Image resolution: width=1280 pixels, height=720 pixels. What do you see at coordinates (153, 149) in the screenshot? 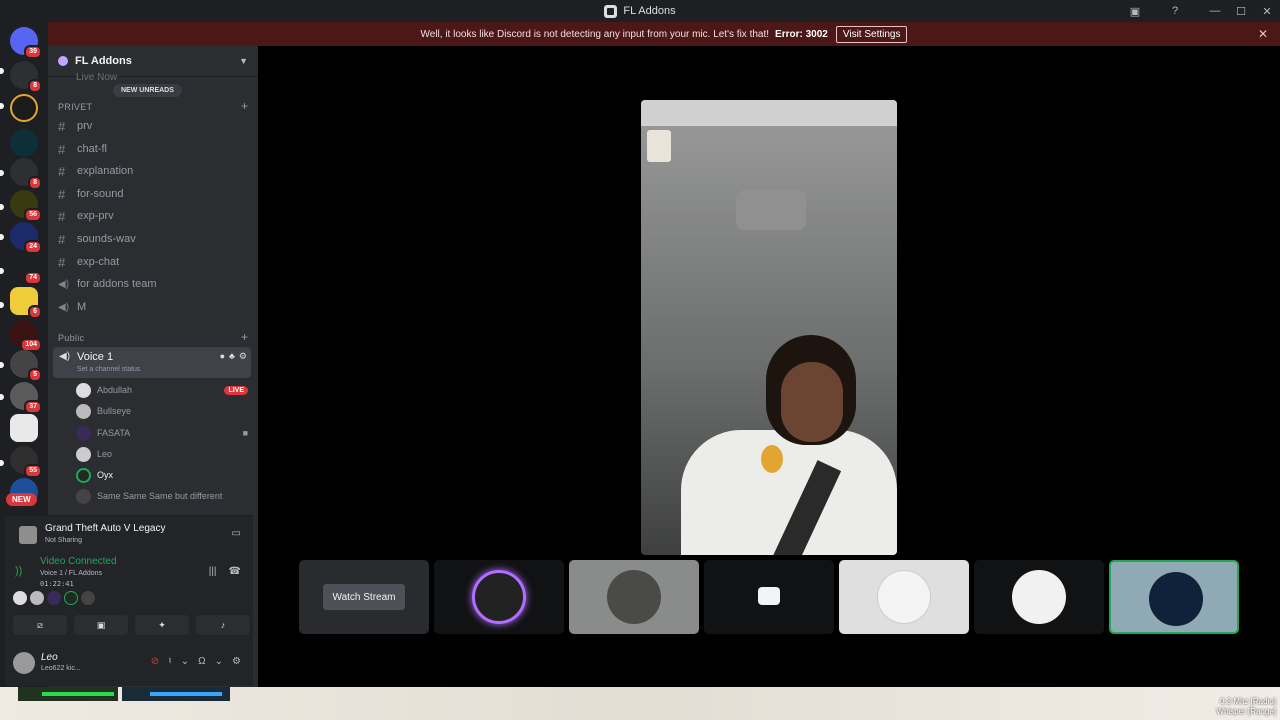
I see `channel-chat-fl: # chat-fl` at bounding box center [153, 149].